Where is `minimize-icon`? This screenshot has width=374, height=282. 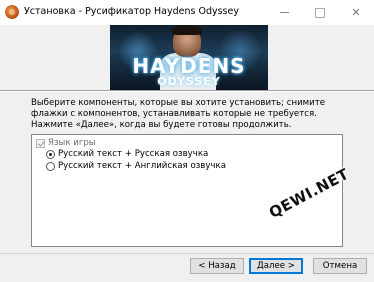
minimize-icon is located at coordinates (284, 12).